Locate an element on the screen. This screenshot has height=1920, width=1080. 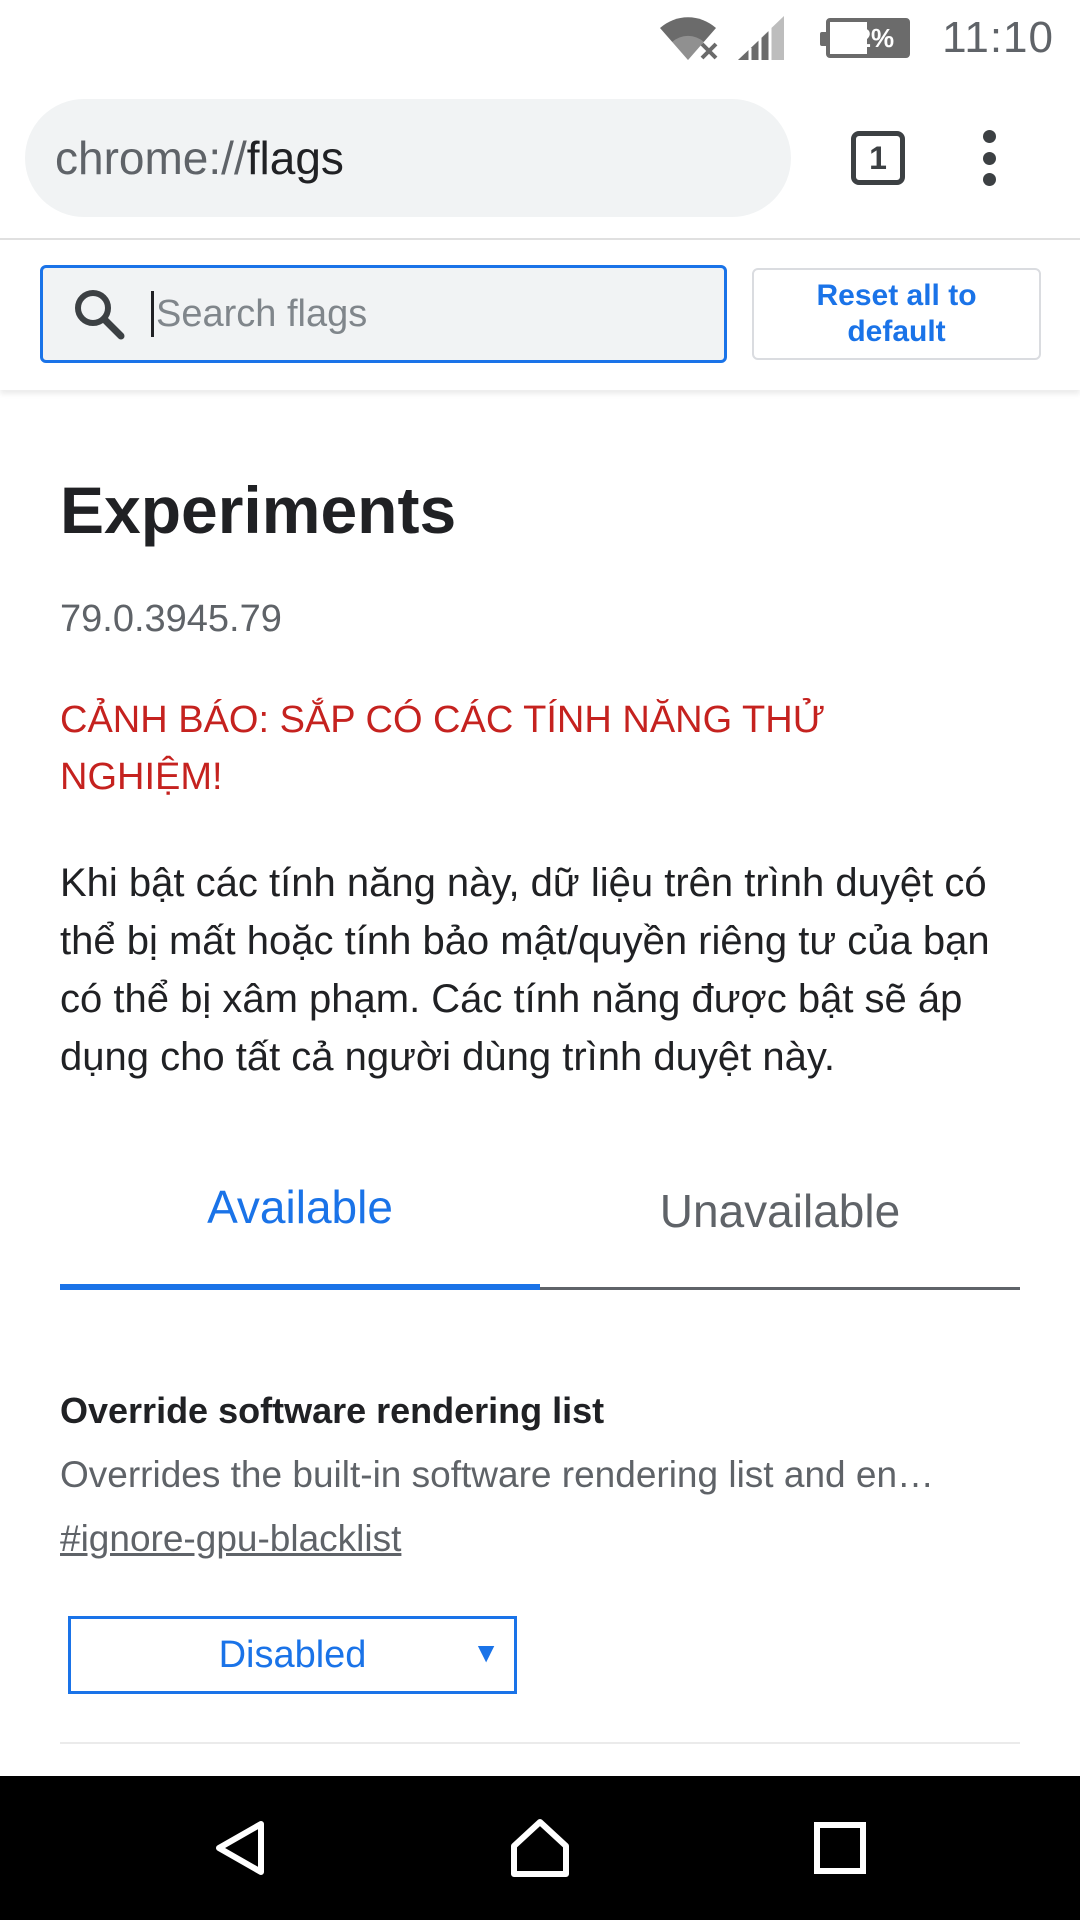
status-bar: 52% 11:10 is located at coordinates (540, 38).